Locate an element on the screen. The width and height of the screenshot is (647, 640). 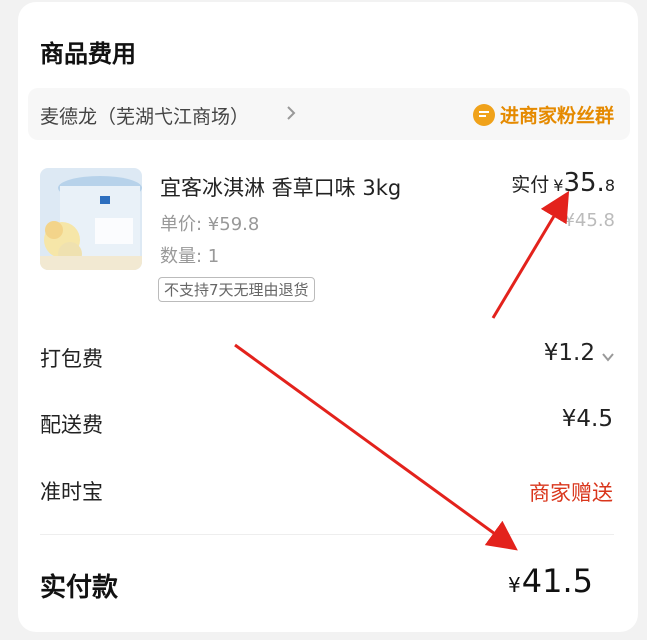
chevron-down-icon is located at coordinates (608, 357).